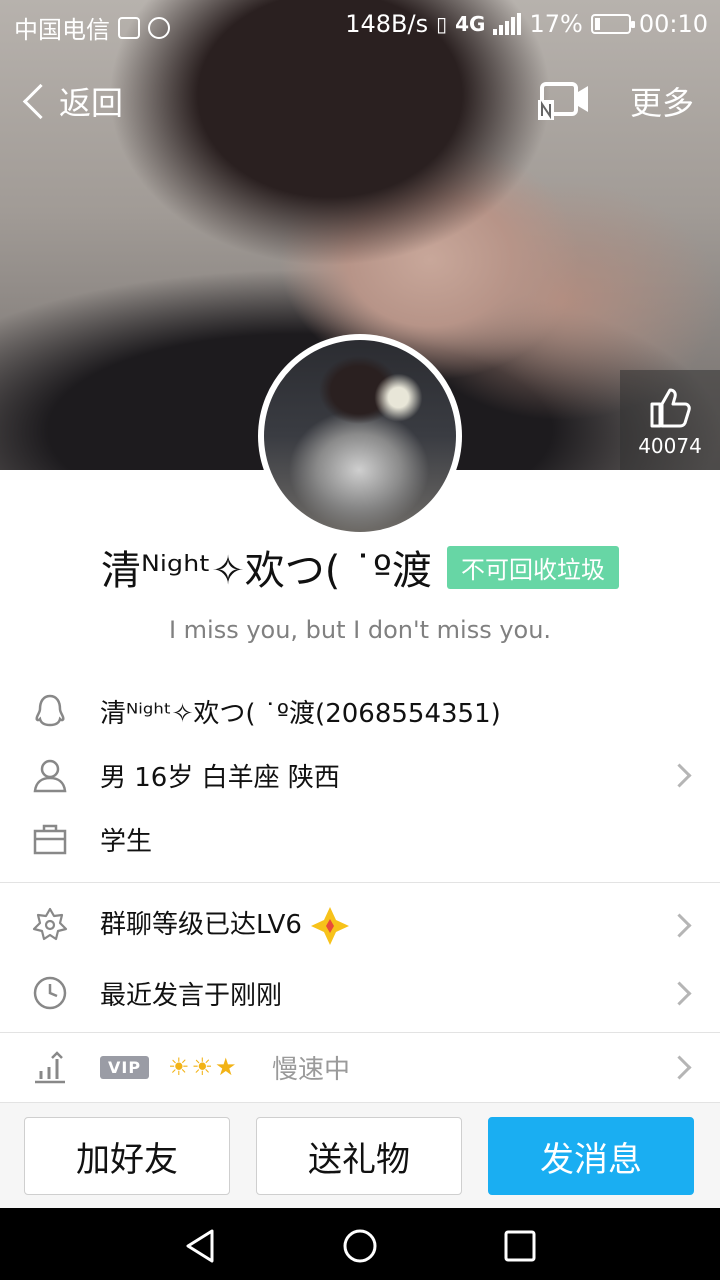 The height and width of the screenshot is (1280, 720). I want to click on network-type: 4G, so click(470, 24).